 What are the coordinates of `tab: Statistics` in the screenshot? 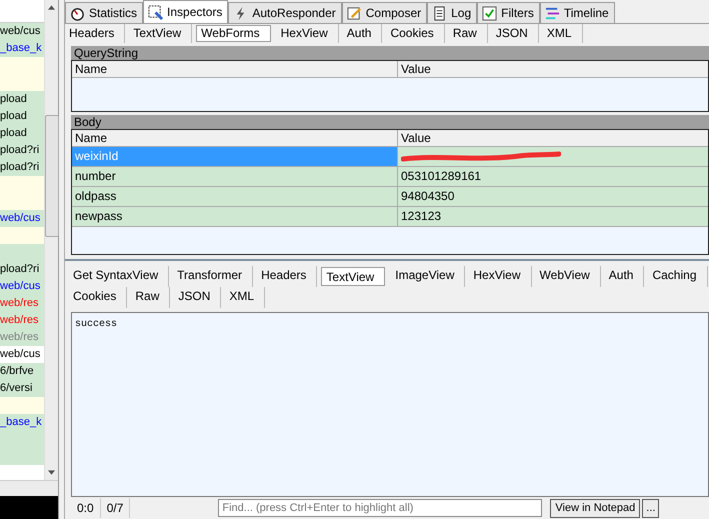 It's located at (104, 12).